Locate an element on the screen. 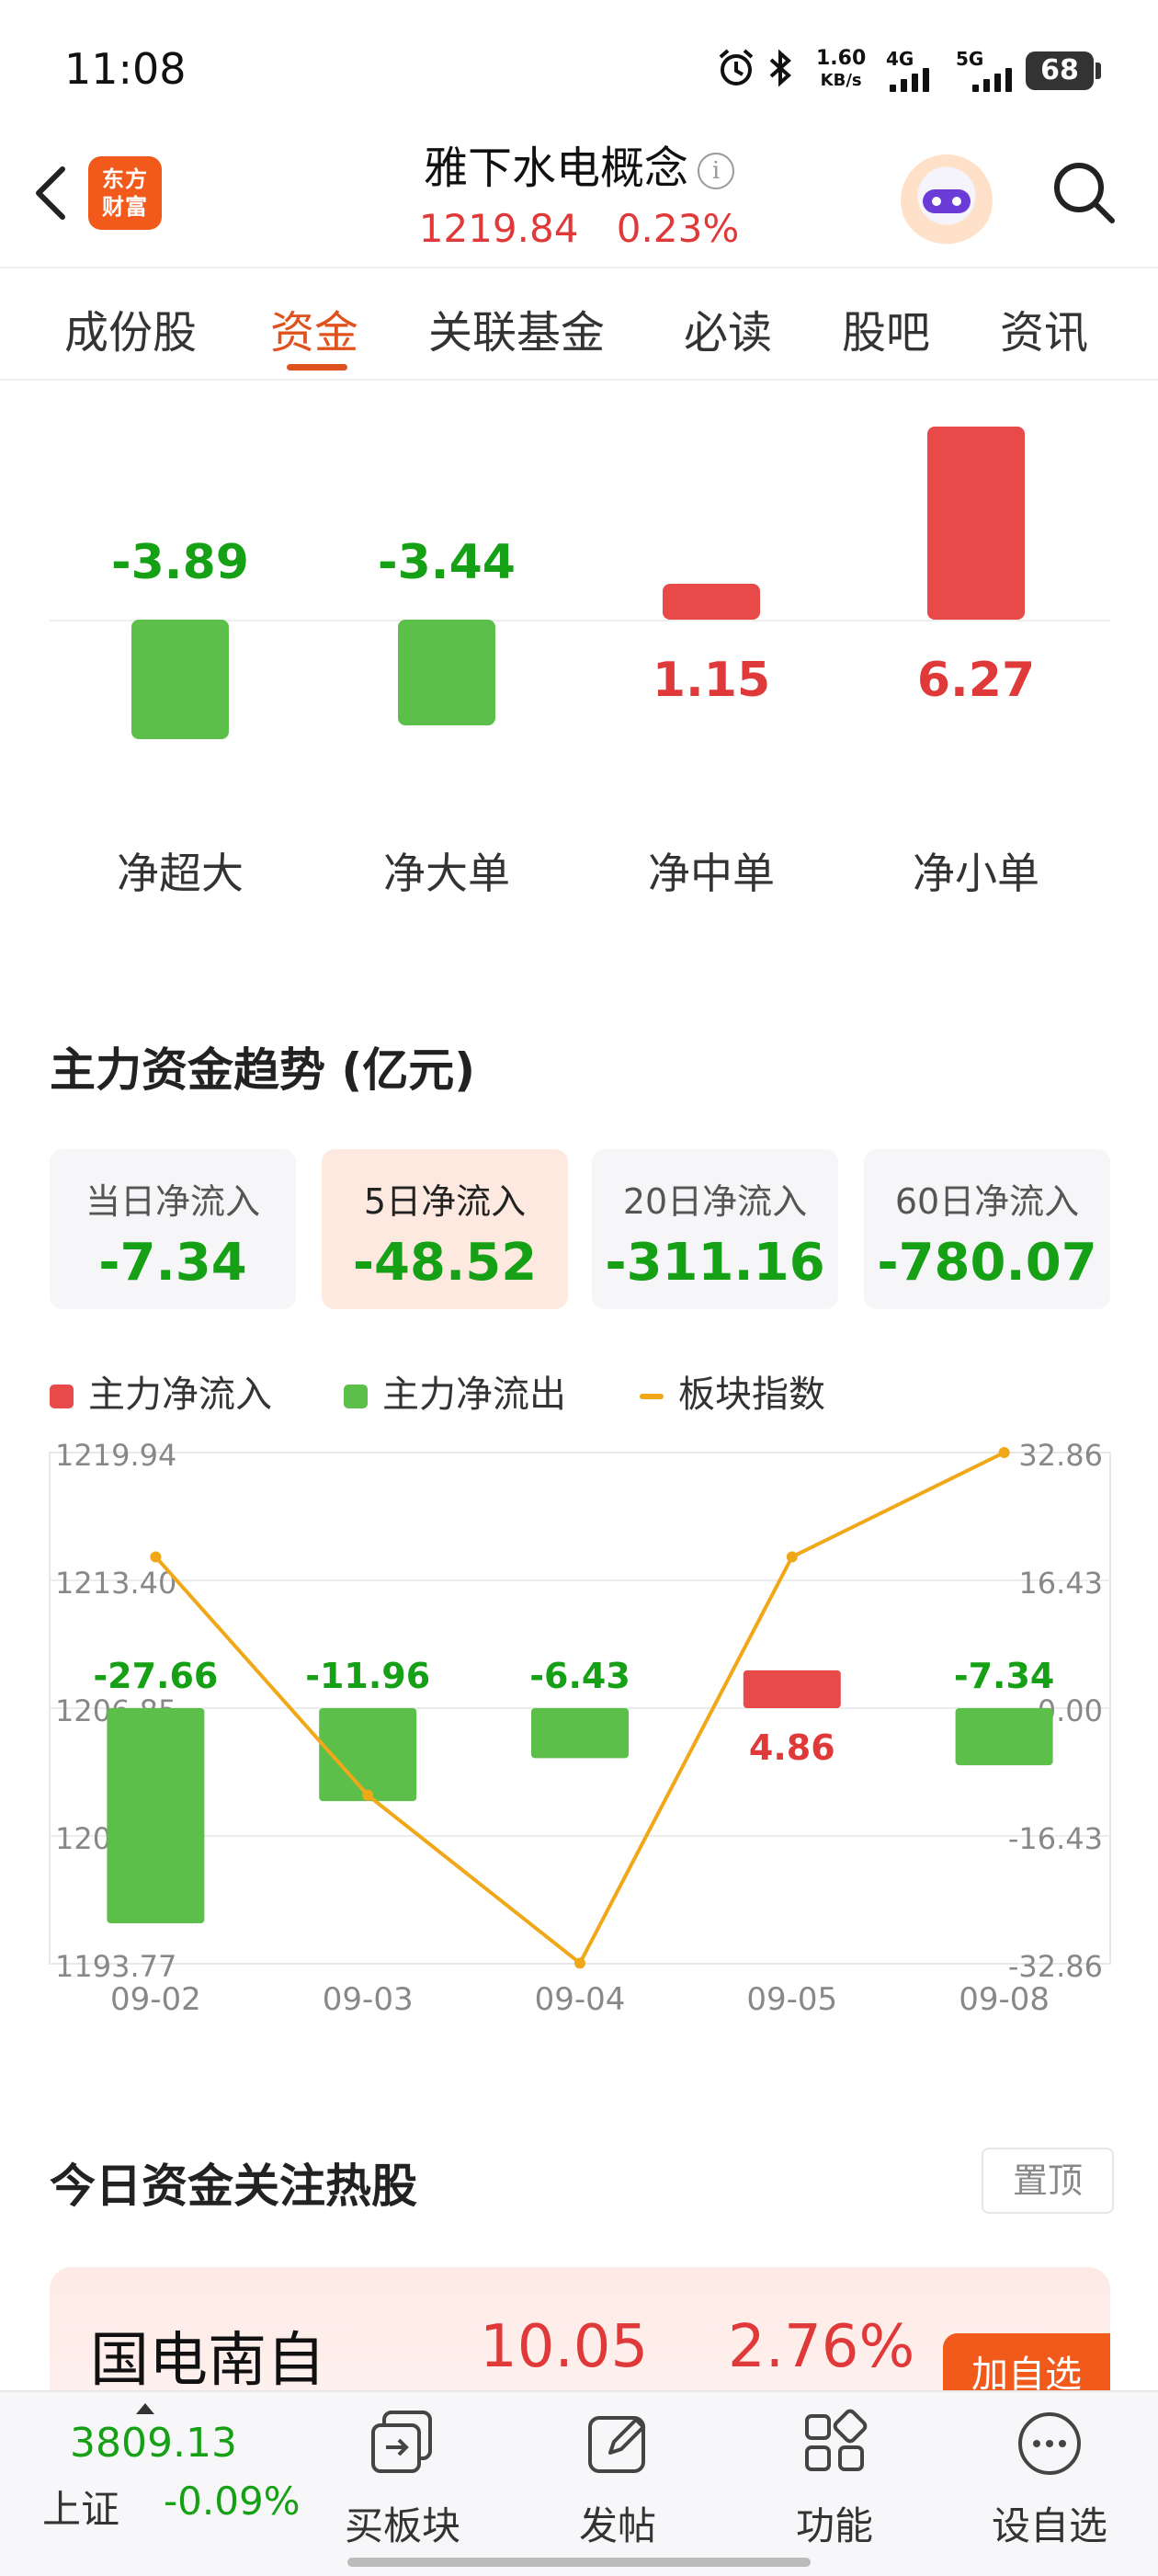 This screenshot has height=2576, width=1158. search-button is located at coordinates (1085, 193).